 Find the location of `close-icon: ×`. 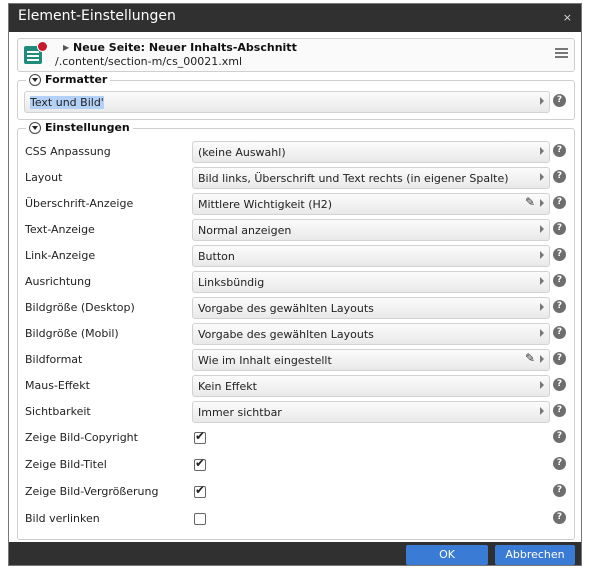

close-icon: × is located at coordinates (567, 17).